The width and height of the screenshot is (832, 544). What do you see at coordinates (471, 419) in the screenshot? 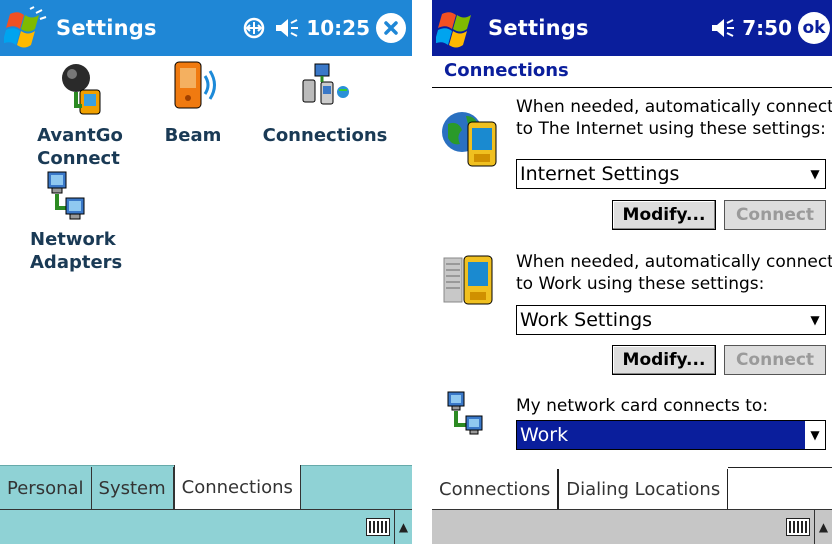
I see `network-card-icon` at bounding box center [471, 419].